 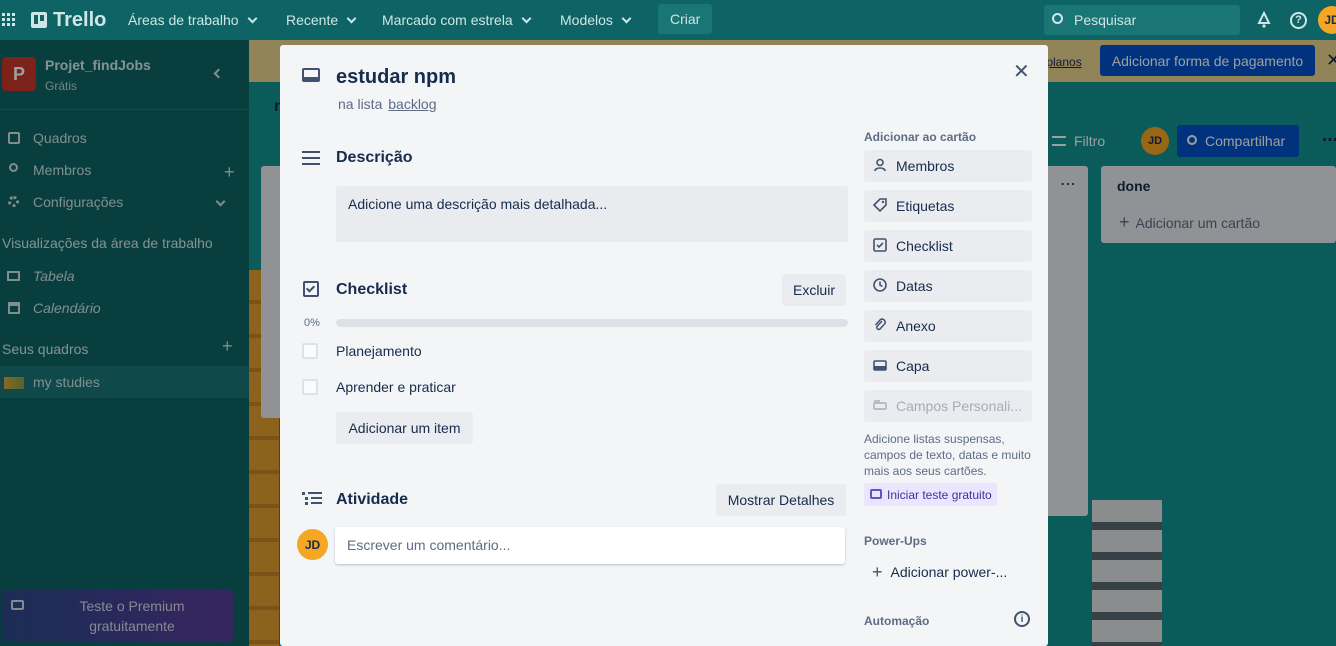 I want to click on menu-label: Recente, so click(x=312, y=20).